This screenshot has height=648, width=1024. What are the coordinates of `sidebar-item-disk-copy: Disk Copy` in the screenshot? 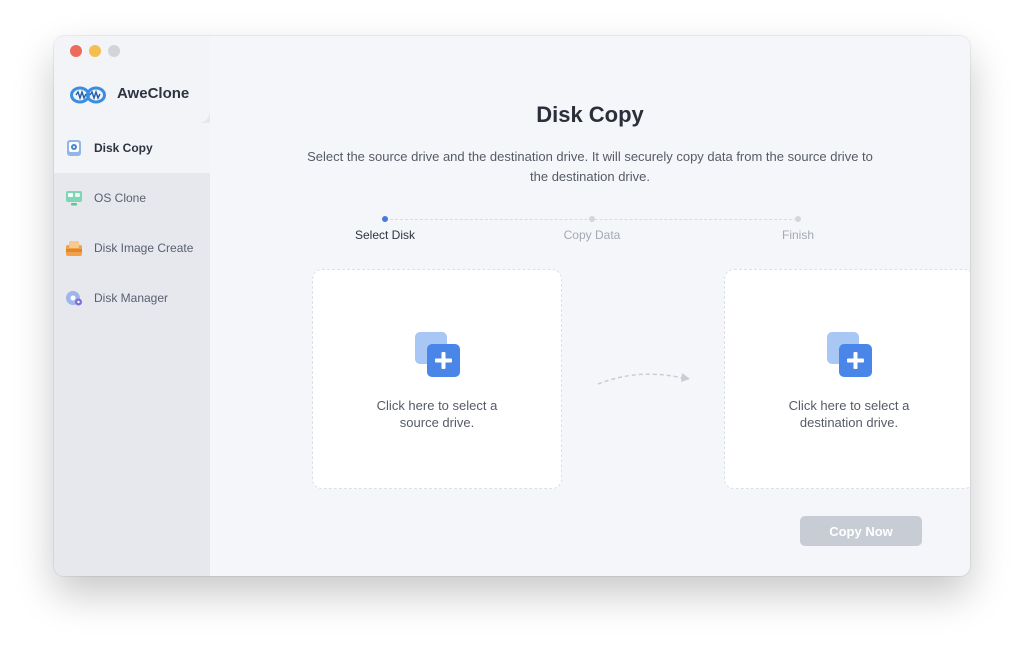 It's located at (132, 148).